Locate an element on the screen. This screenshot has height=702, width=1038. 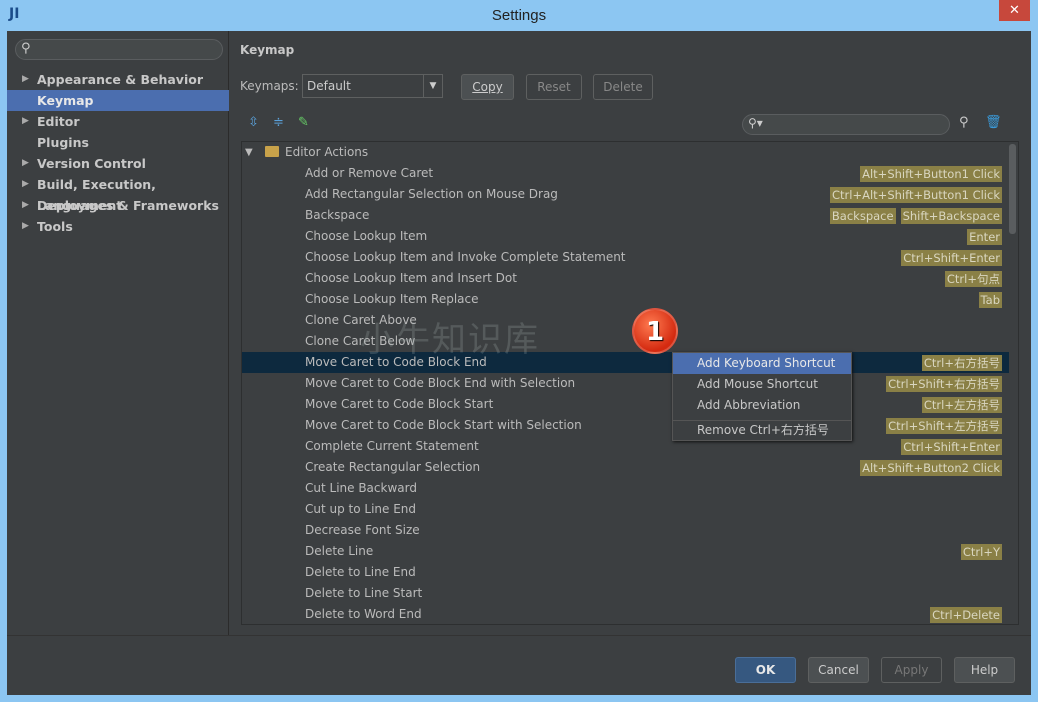
ok-button: OK is located at coordinates (765, 670).